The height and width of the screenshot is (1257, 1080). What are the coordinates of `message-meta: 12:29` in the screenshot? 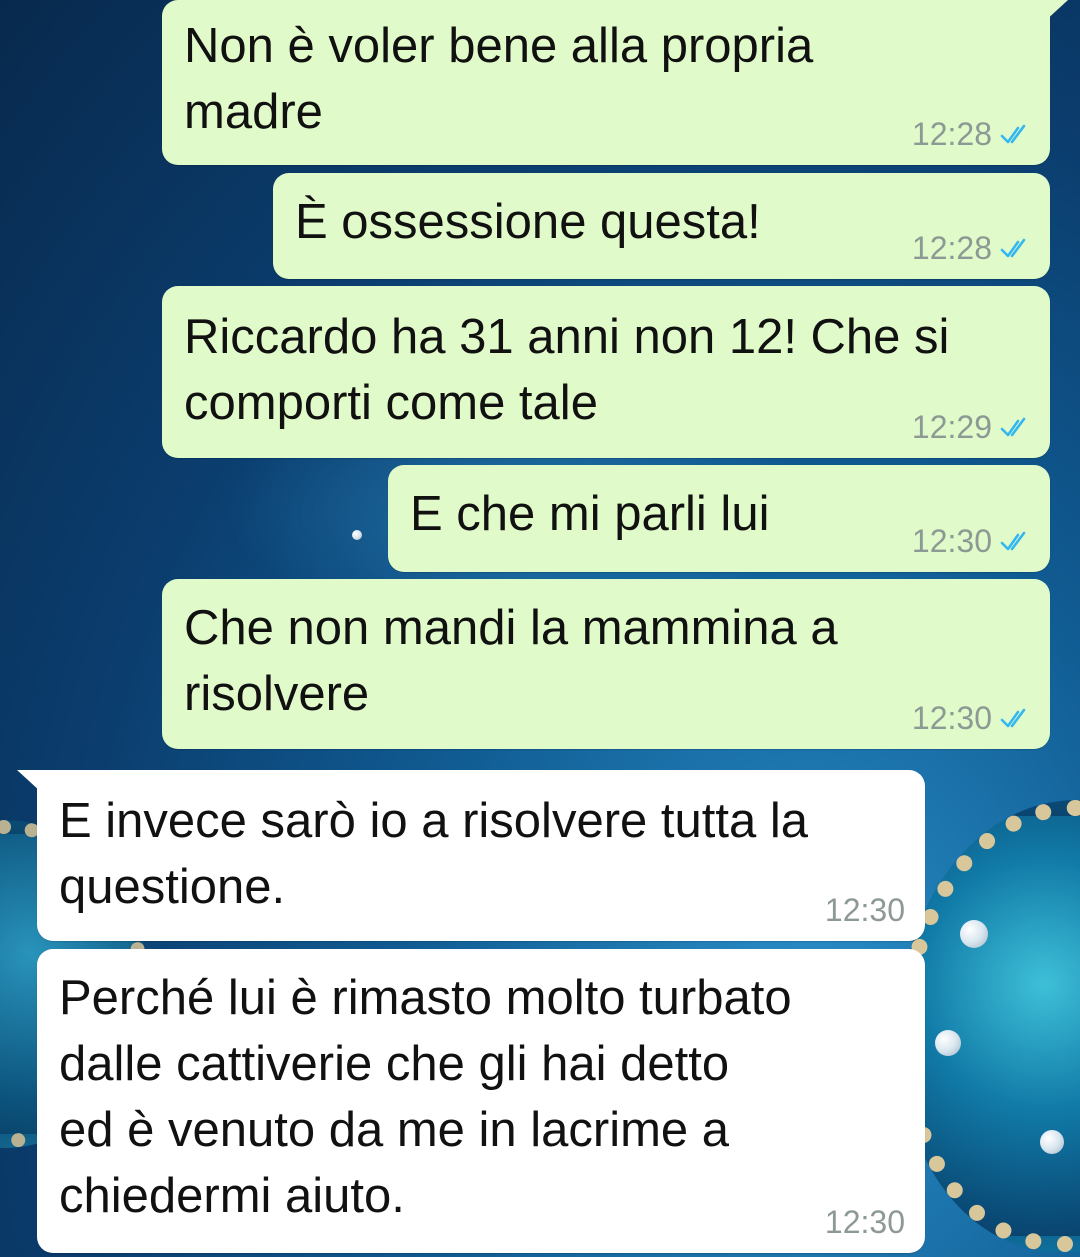 It's located at (971, 427).